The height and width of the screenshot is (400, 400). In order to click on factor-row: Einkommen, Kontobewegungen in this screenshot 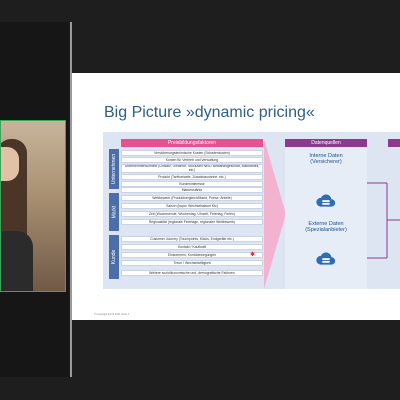, I will do `click(192, 255)`.